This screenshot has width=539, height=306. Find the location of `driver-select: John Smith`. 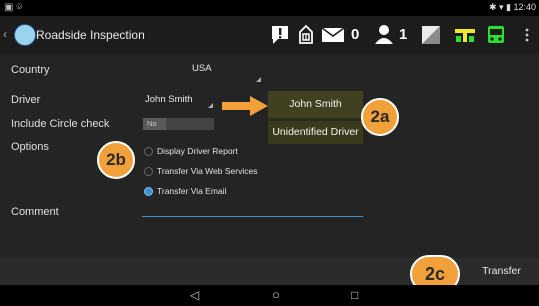

driver-select: John Smith is located at coordinates (169, 99).